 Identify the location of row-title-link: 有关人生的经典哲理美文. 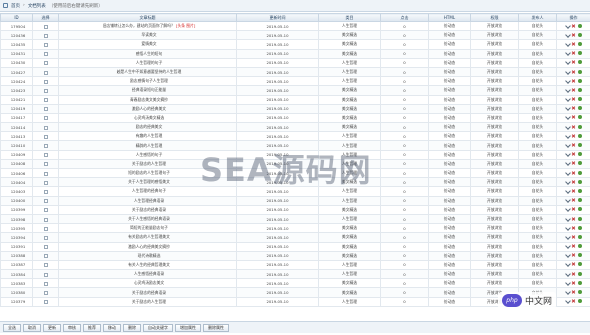
(149, 264).